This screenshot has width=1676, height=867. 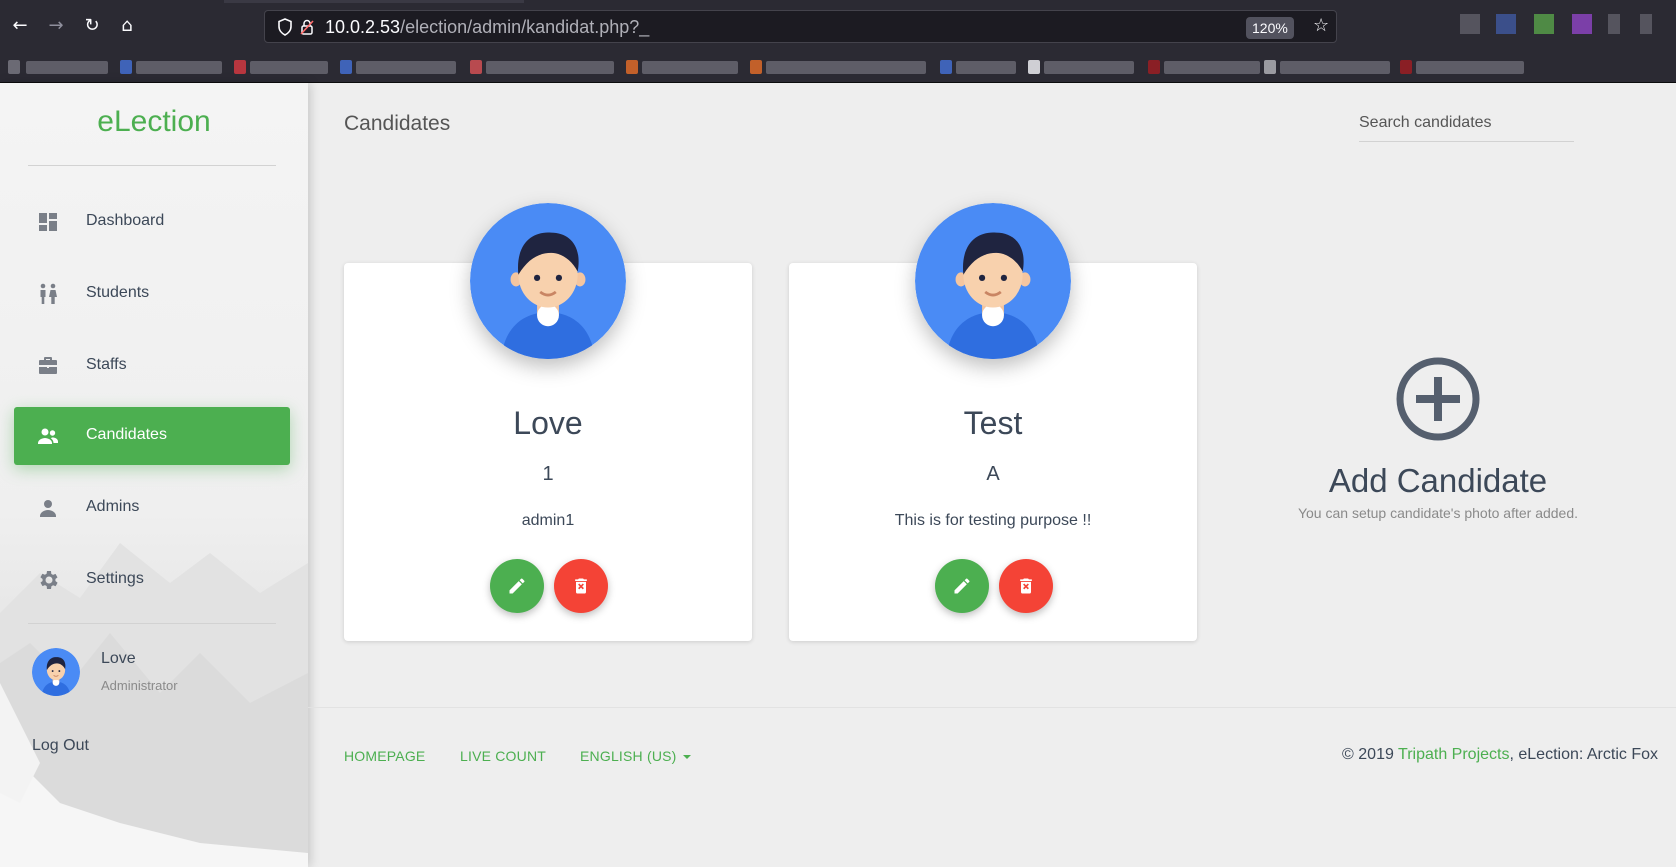 I want to click on sidebar-item-label: Admins, so click(x=113, y=506).